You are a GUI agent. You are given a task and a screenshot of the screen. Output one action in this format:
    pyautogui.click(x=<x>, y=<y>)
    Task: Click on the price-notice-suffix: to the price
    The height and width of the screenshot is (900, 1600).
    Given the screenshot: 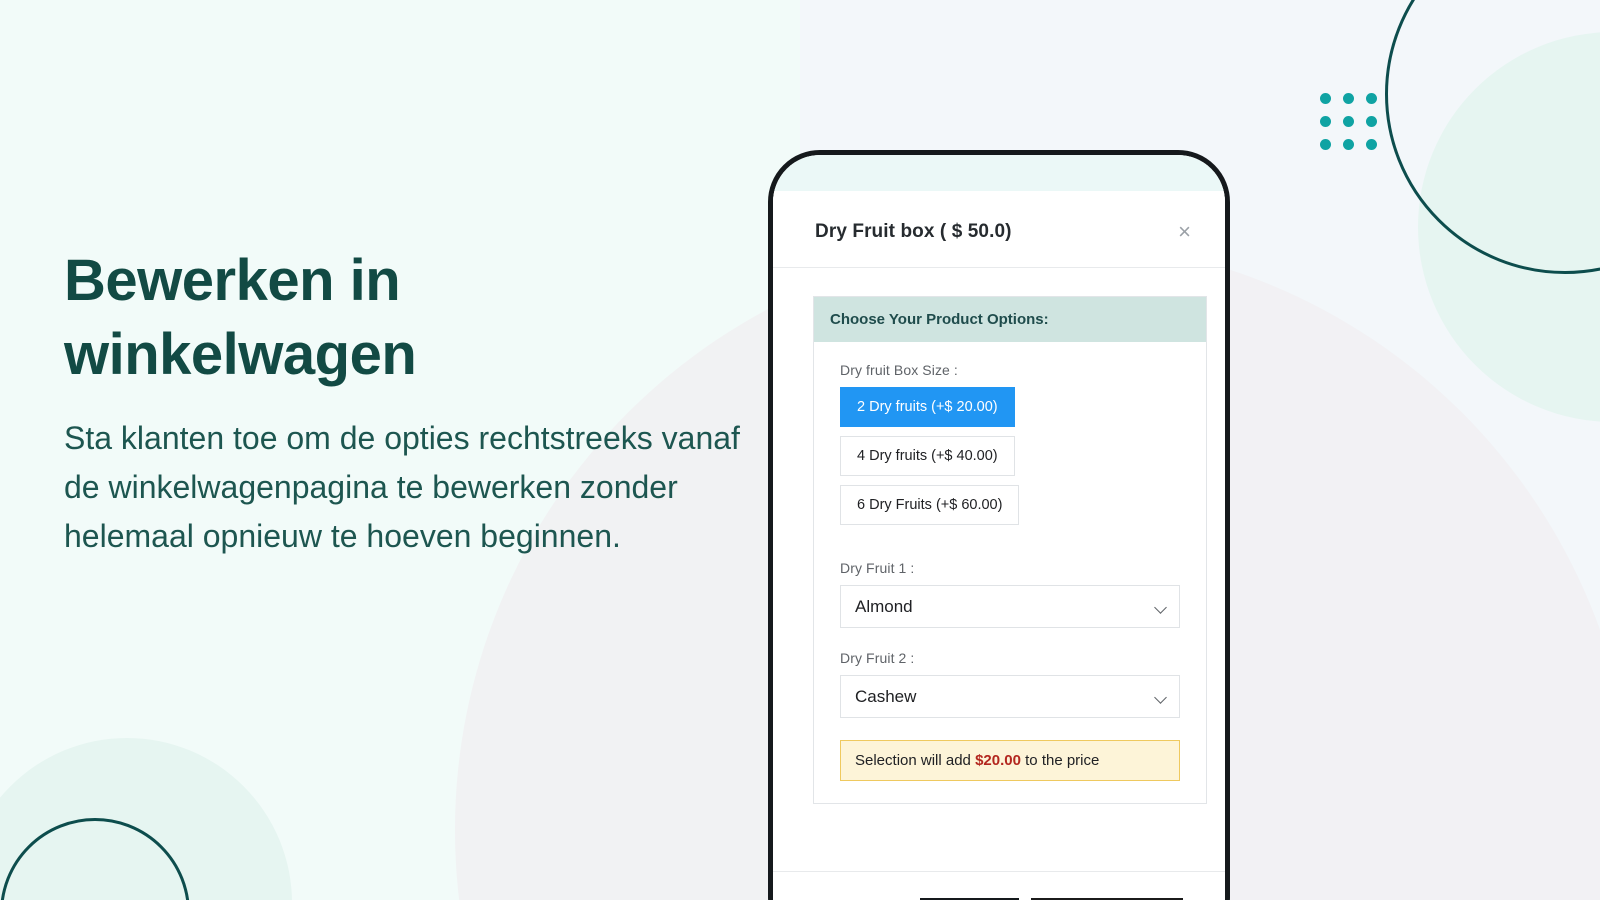 What is the action you would take?
    pyautogui.click(x=1062, y=760)
    